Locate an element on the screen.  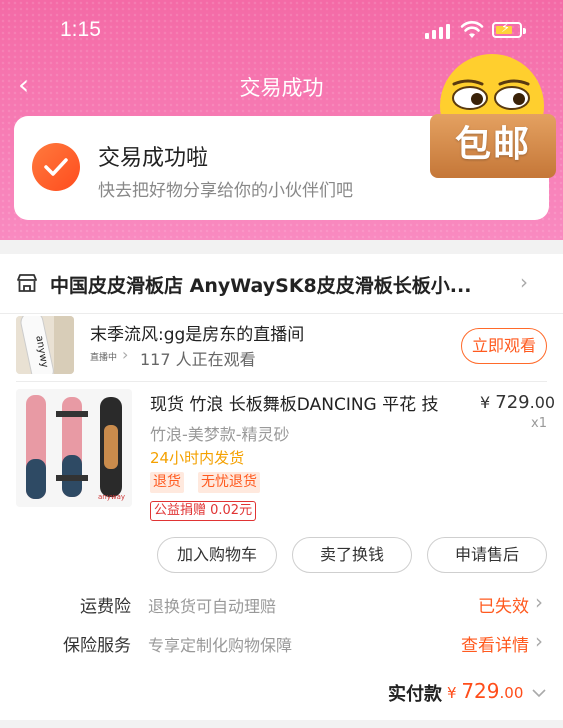
status-time: 1:15 is located at coordinates (80, 29).